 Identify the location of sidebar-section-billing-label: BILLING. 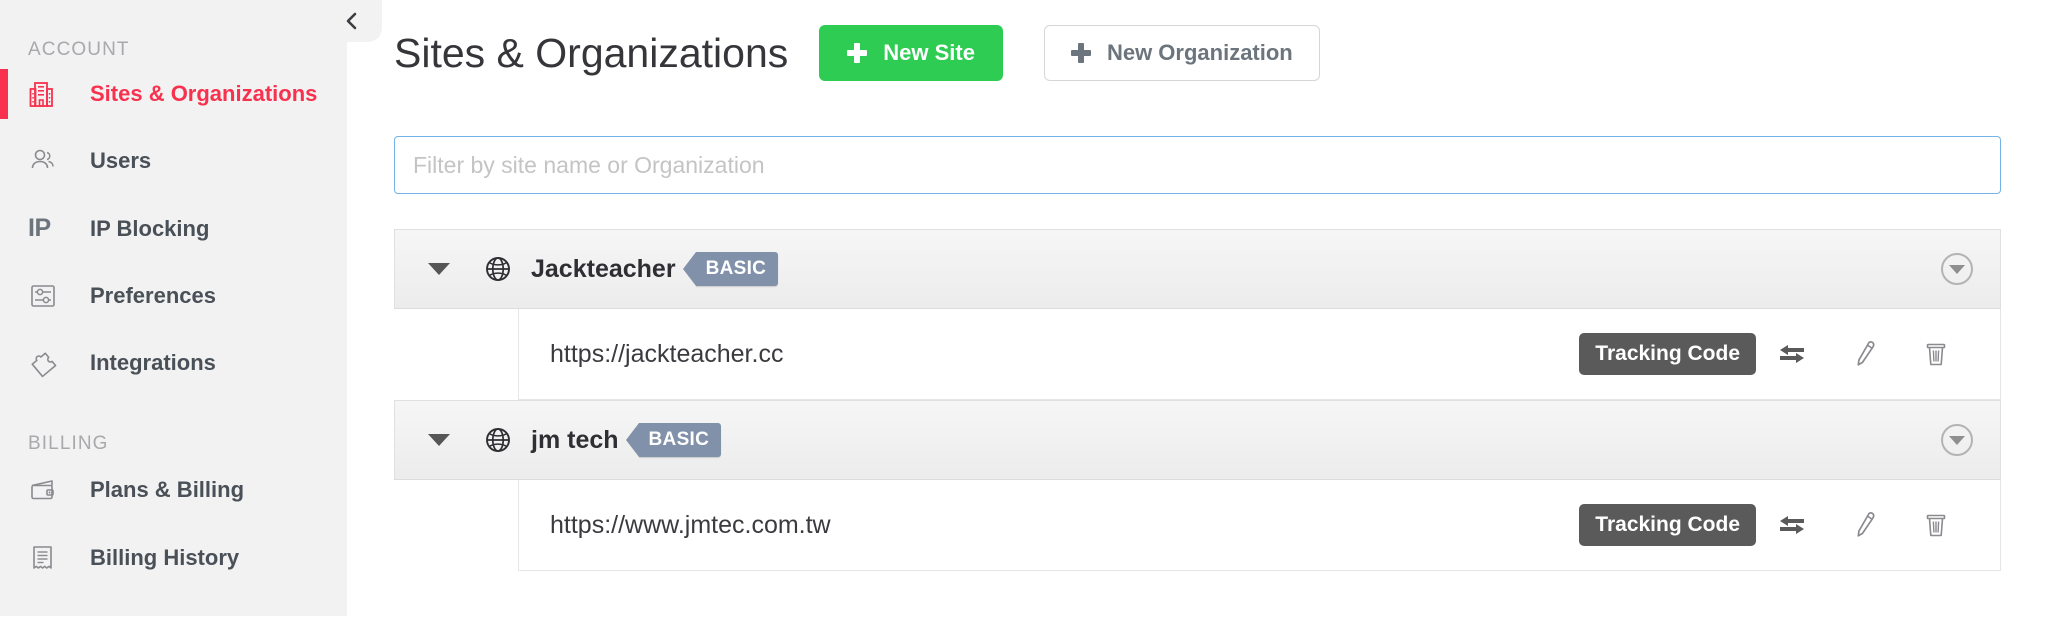
(68, 443).